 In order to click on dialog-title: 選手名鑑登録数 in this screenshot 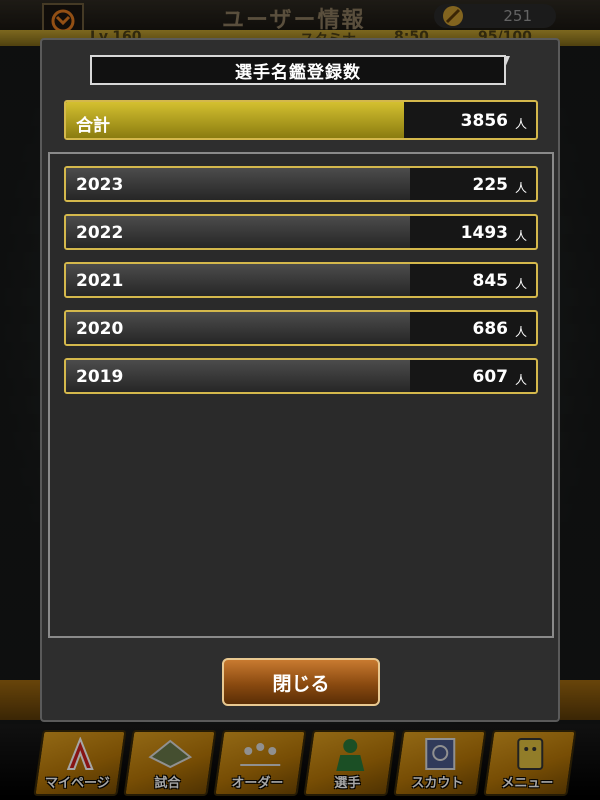, I will do `click(298, 72)`.